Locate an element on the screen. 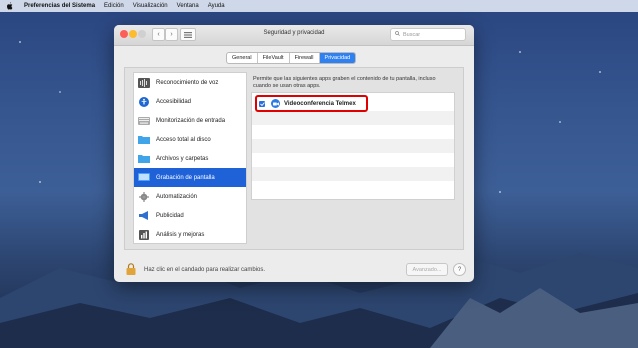 The height and width of the screenshot is (348, 638). lock-icon is located at coordinates (131, 269).